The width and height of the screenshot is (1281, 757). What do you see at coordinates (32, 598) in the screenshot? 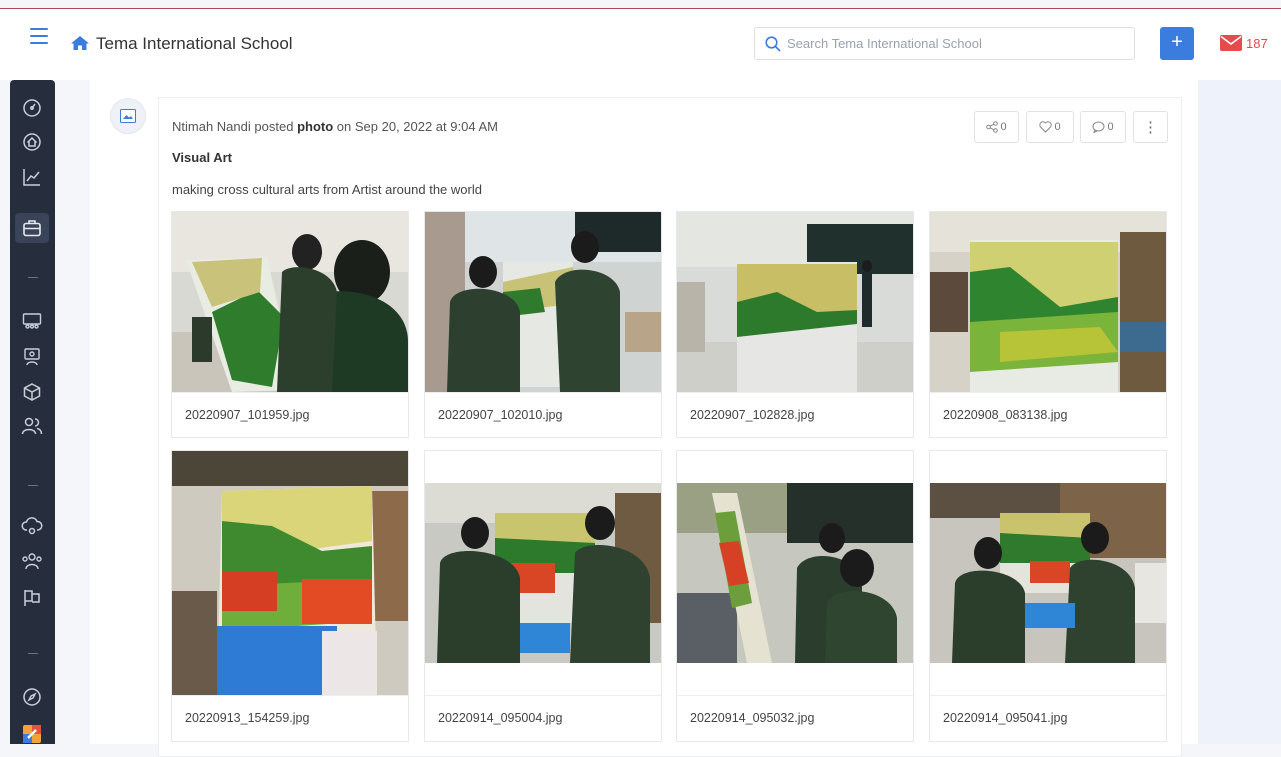
I see `flag-icon` at bounding box center [32, 598].